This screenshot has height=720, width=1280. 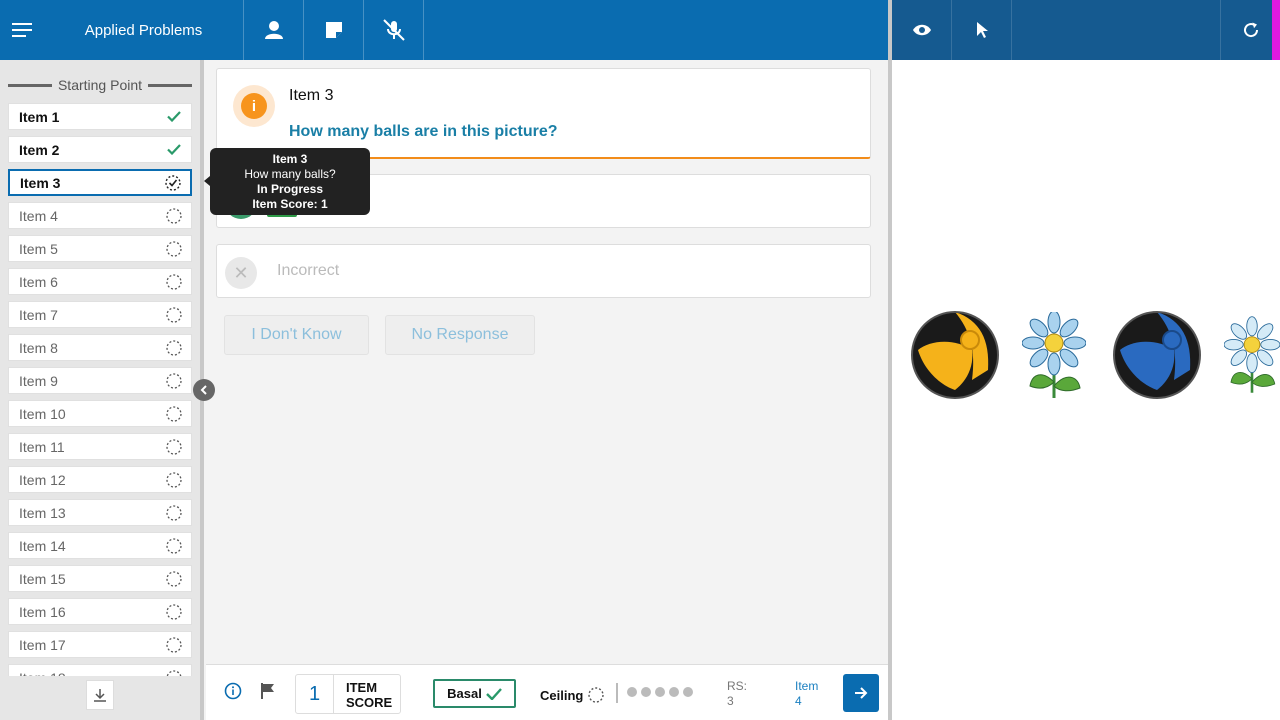 I want to click on examinee-icon, so click(x=273, y=30).